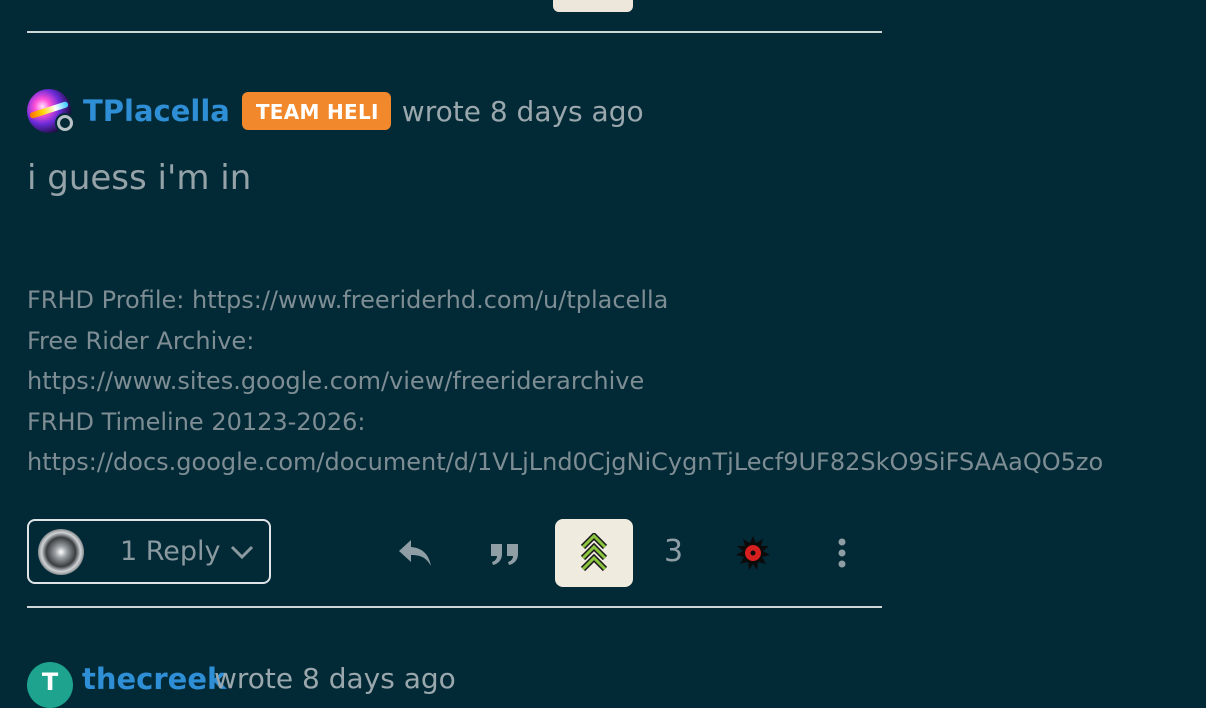  I want to click on report-icon, so click(753, 553).